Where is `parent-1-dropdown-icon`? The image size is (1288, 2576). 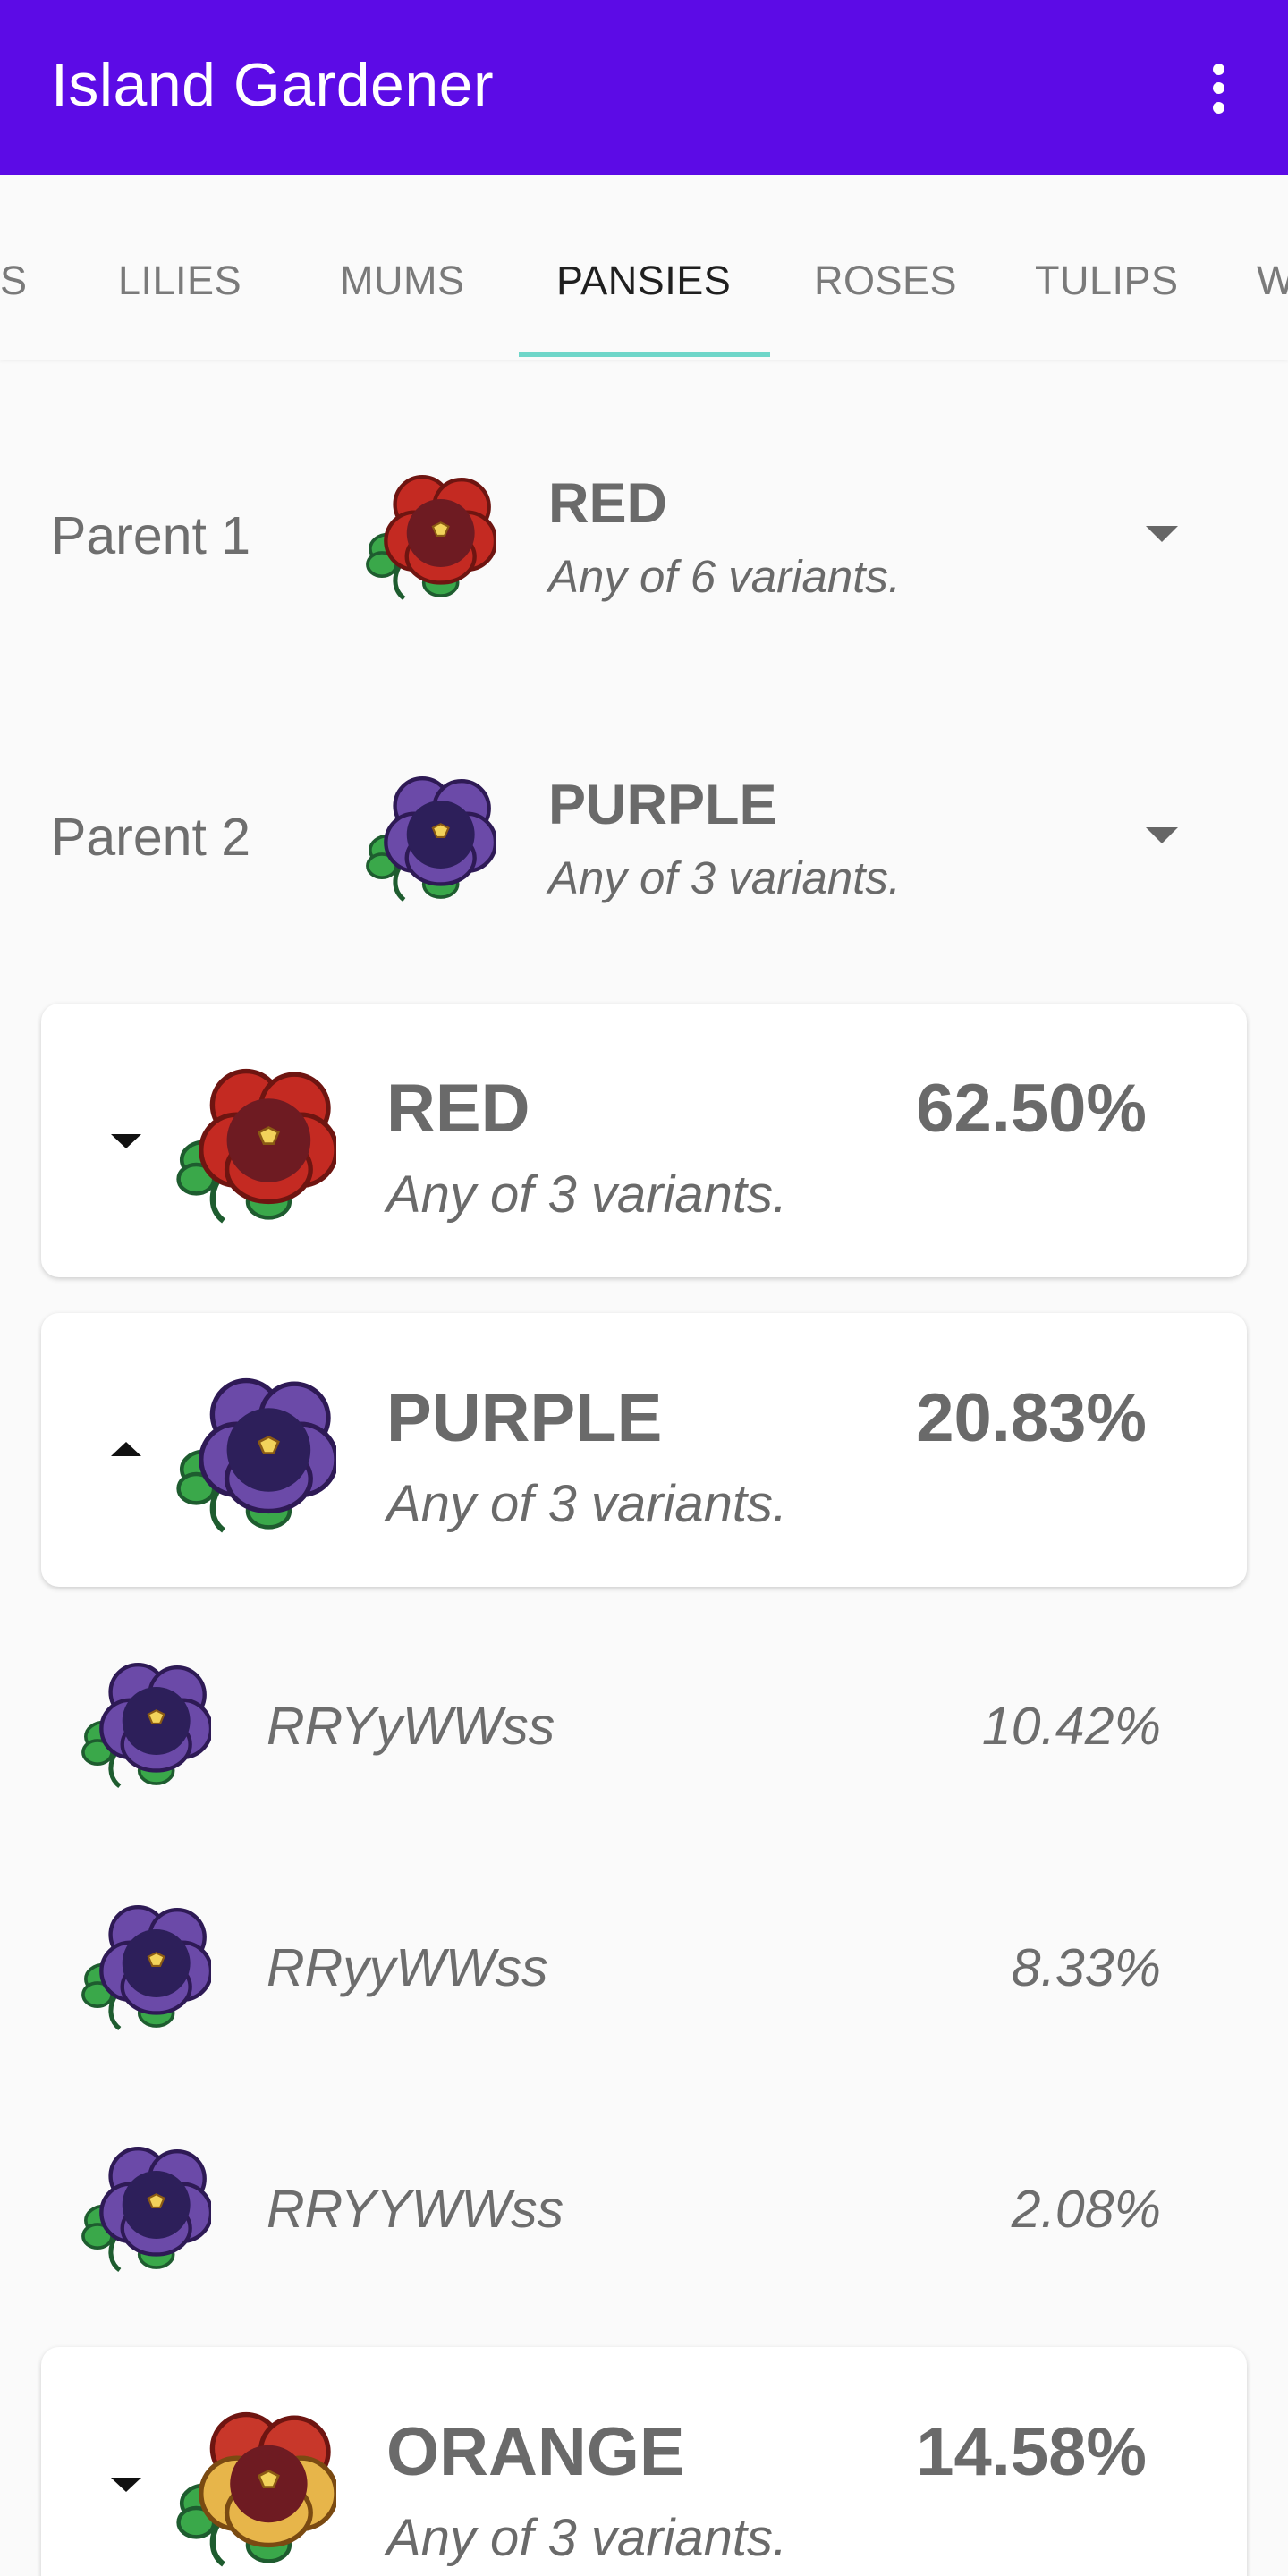 parent-1-dropdown-icon is located at coordinates (1162, 534).